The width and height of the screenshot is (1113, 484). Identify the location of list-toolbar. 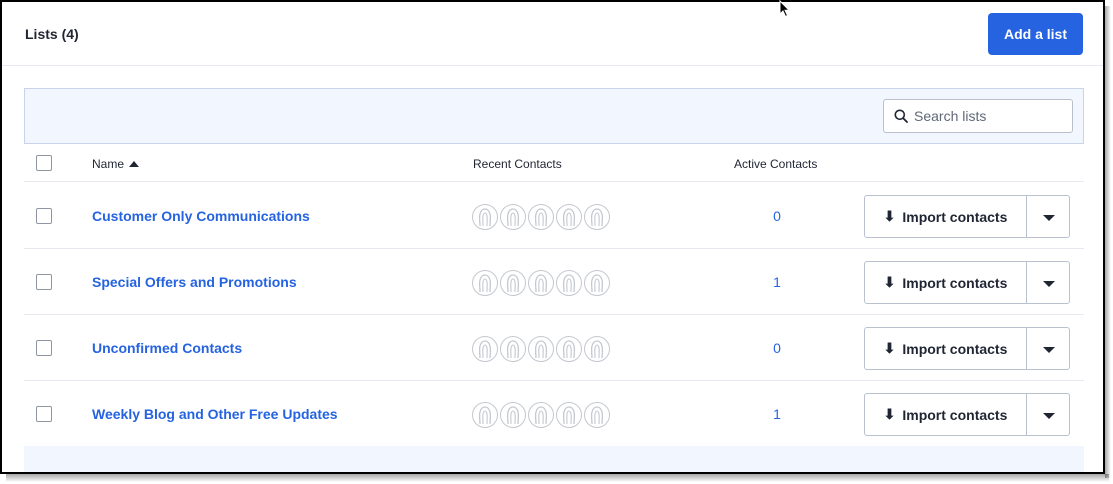
(554, 116).